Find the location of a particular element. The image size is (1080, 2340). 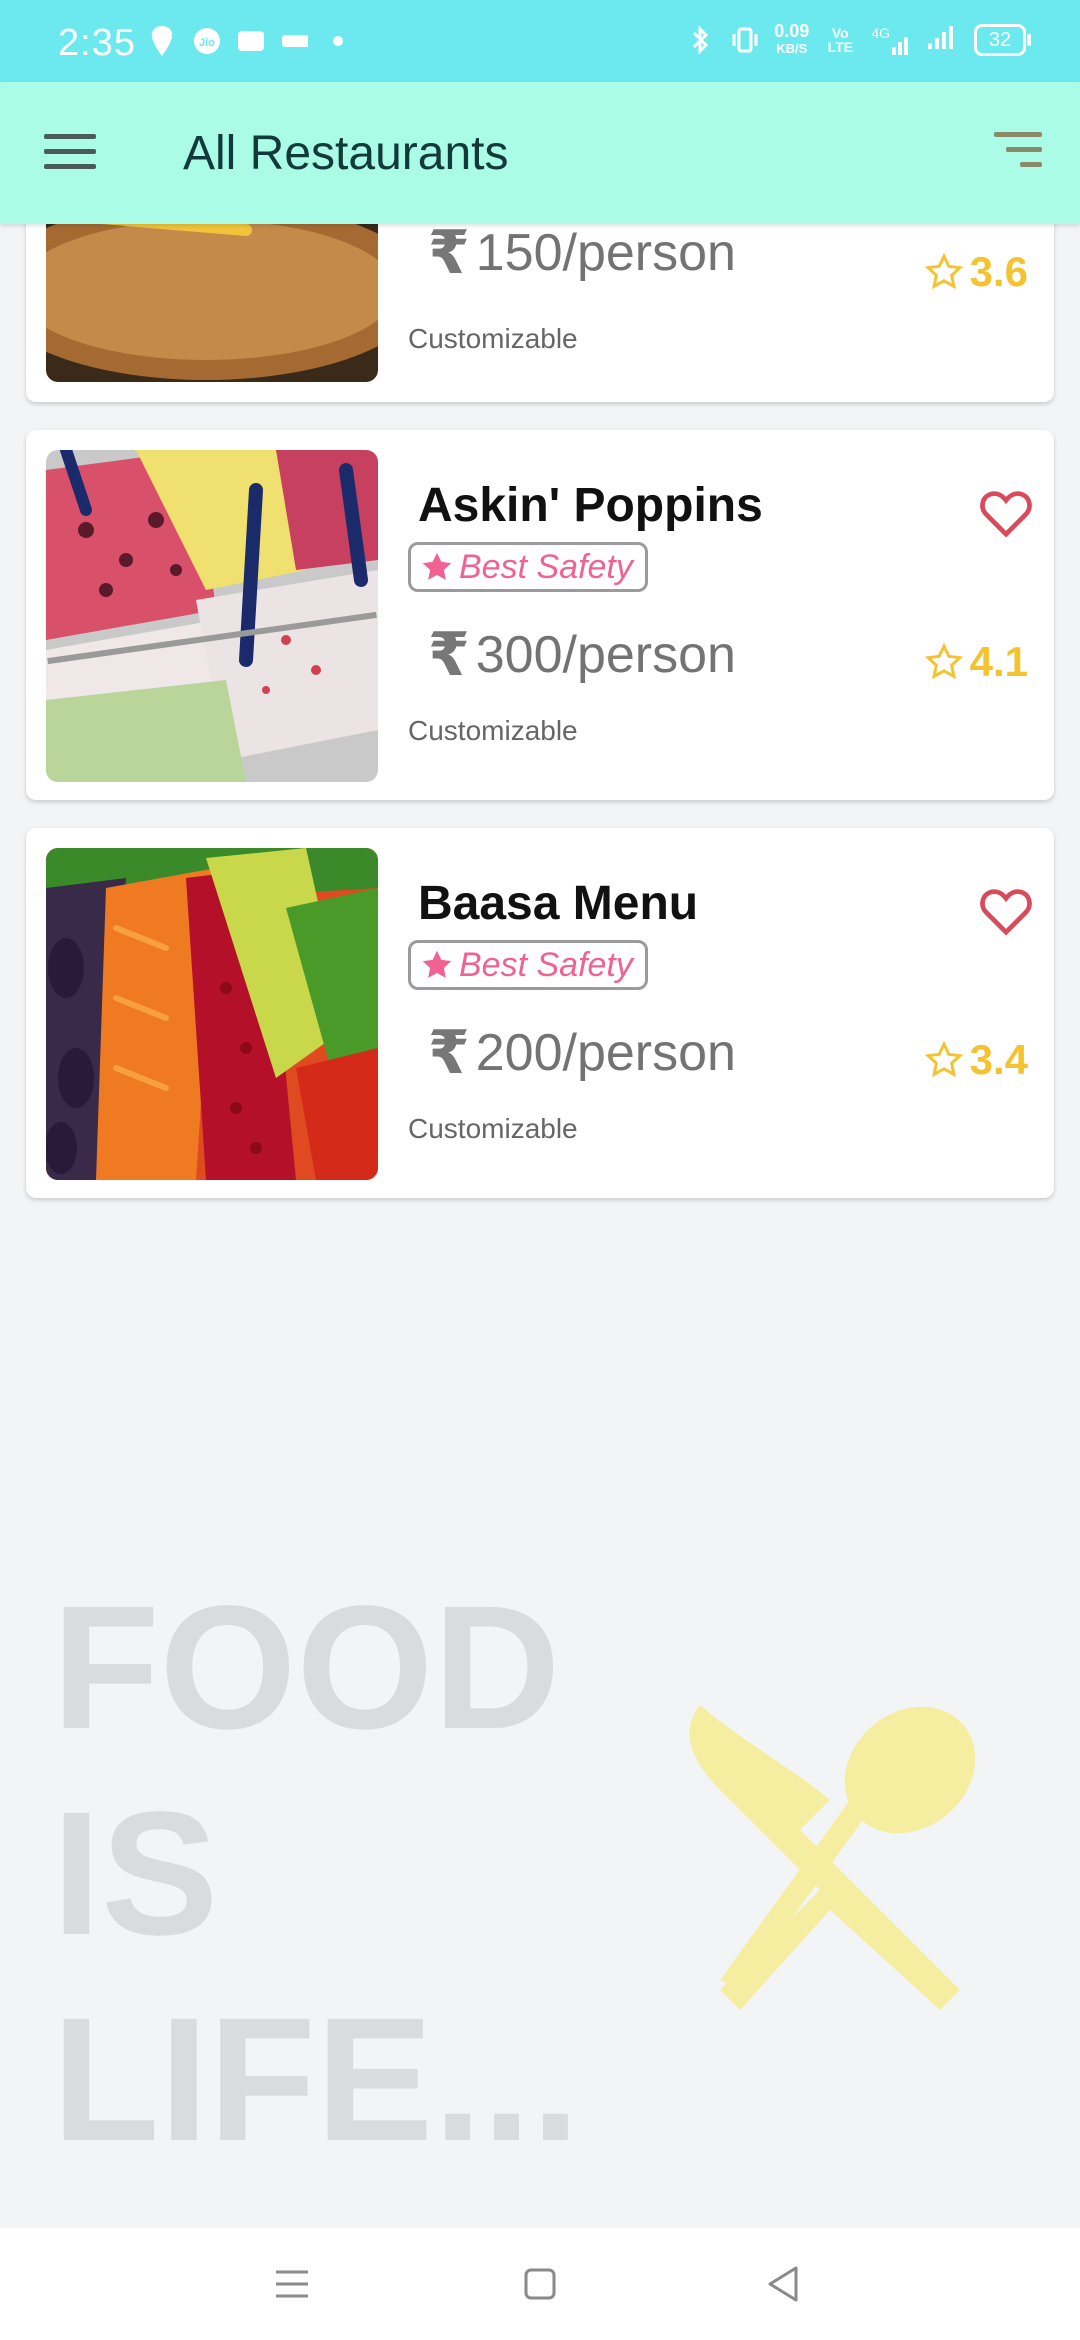

price: ₹ 150/person is located at coordinates (582, 253).